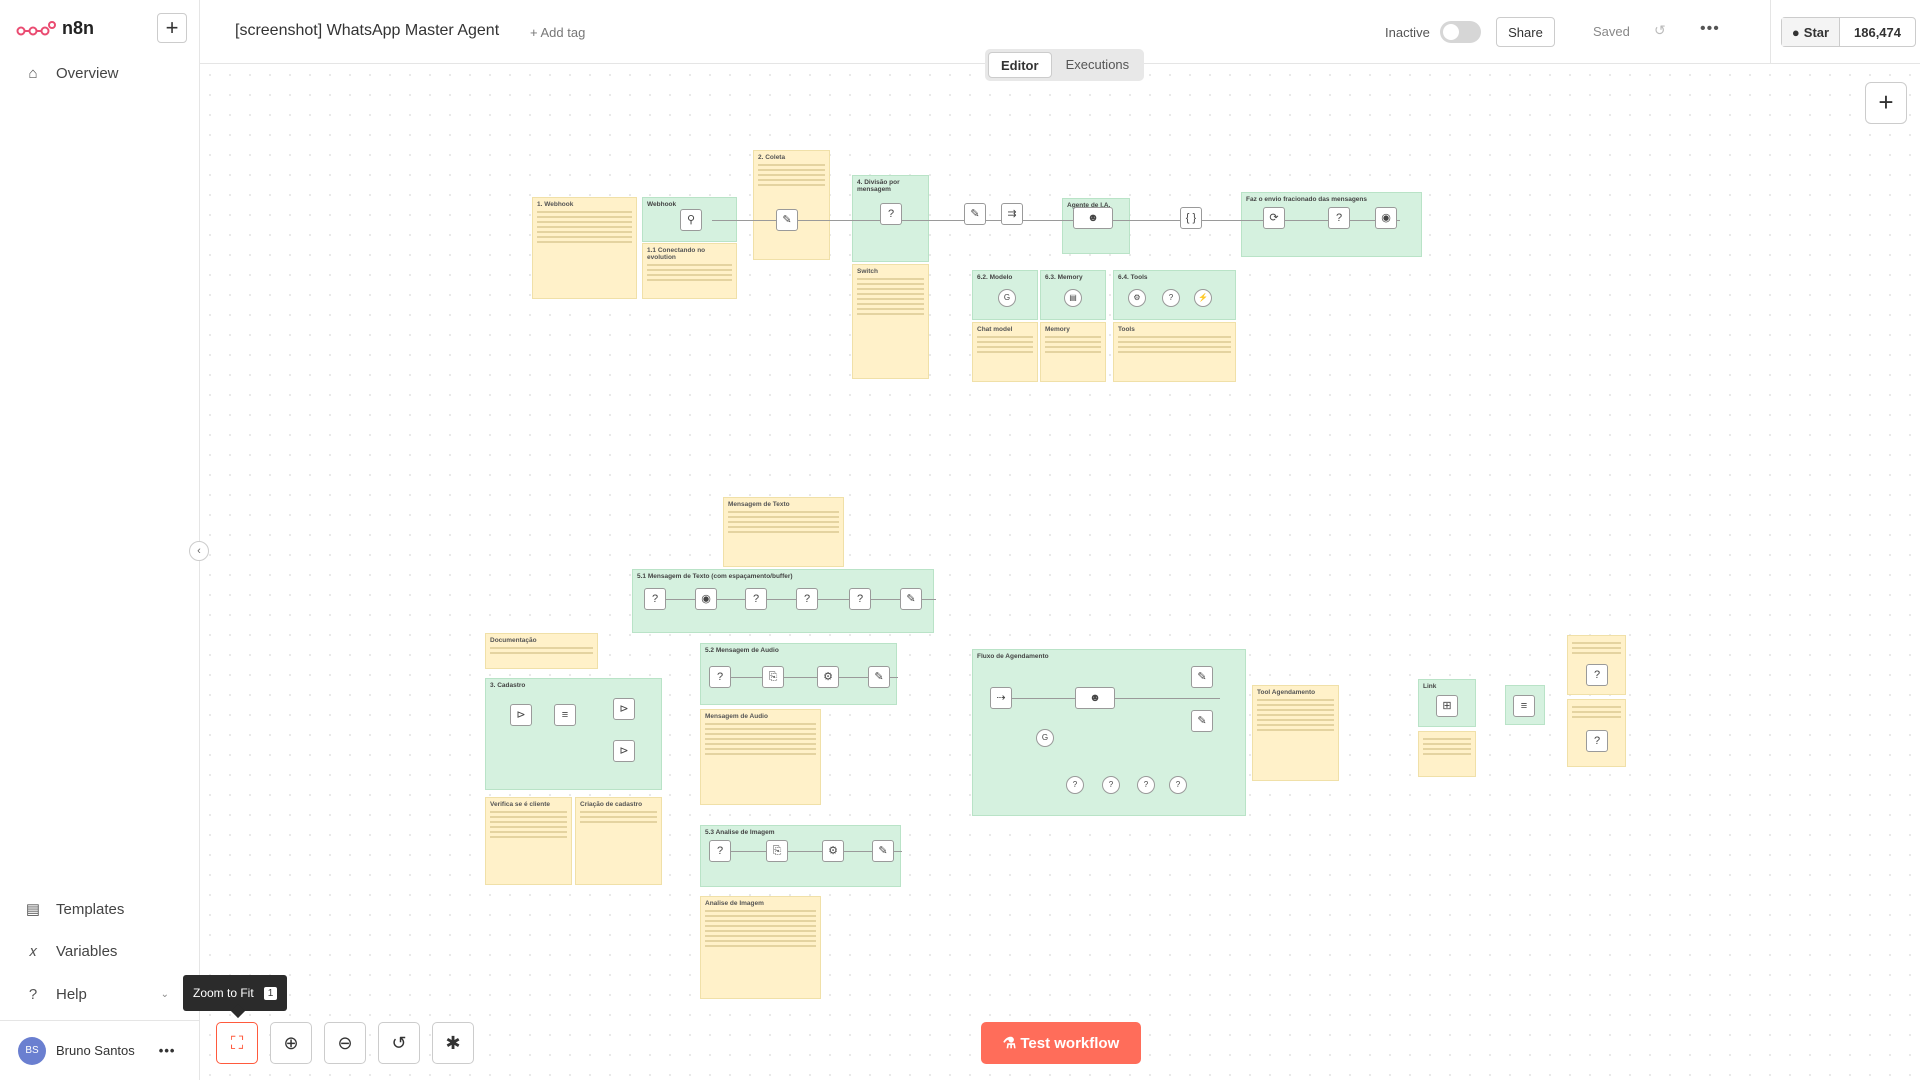  What do you see at coordinates (100, 1050) in the screenshot?
I see `user-profile: BS Bruno Santos •••` at bounding box center [100, 1050].